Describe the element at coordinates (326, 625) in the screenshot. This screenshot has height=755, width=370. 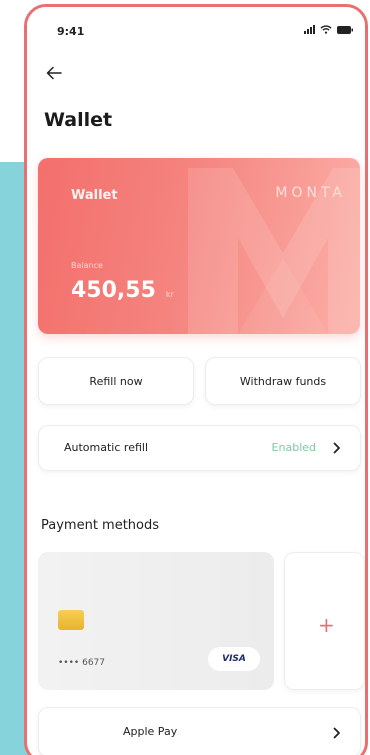
I see `plus-icon: +` at that location.